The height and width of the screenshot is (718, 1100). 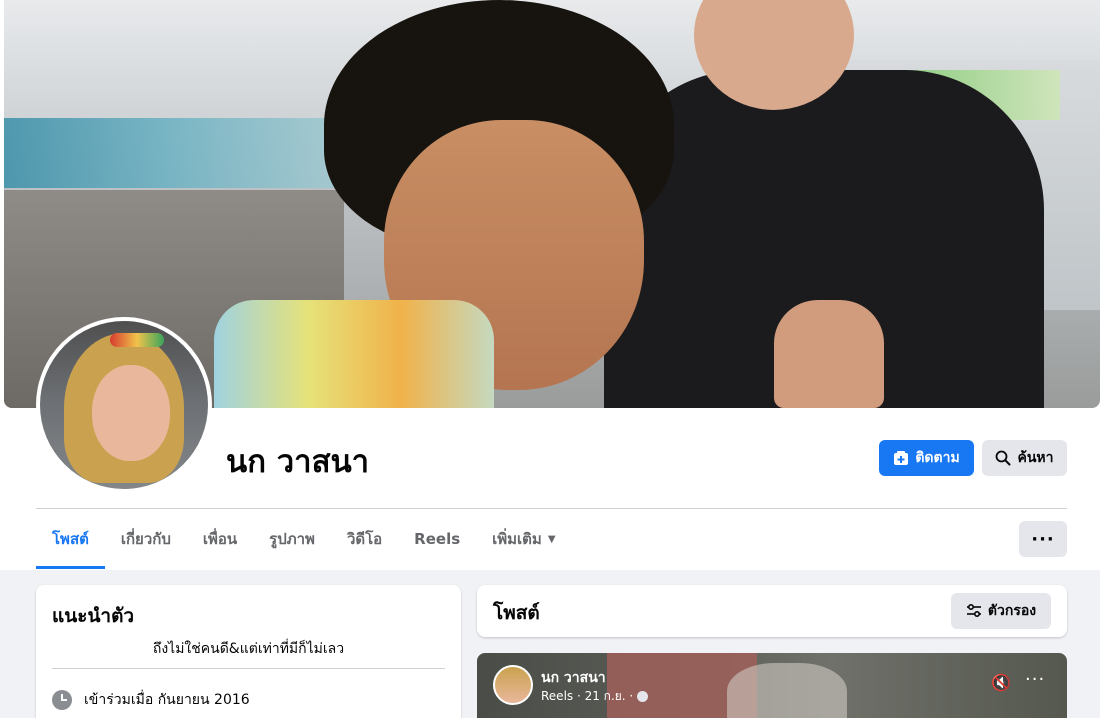 I want to click on filter-icon, so click(x=973, y=611).